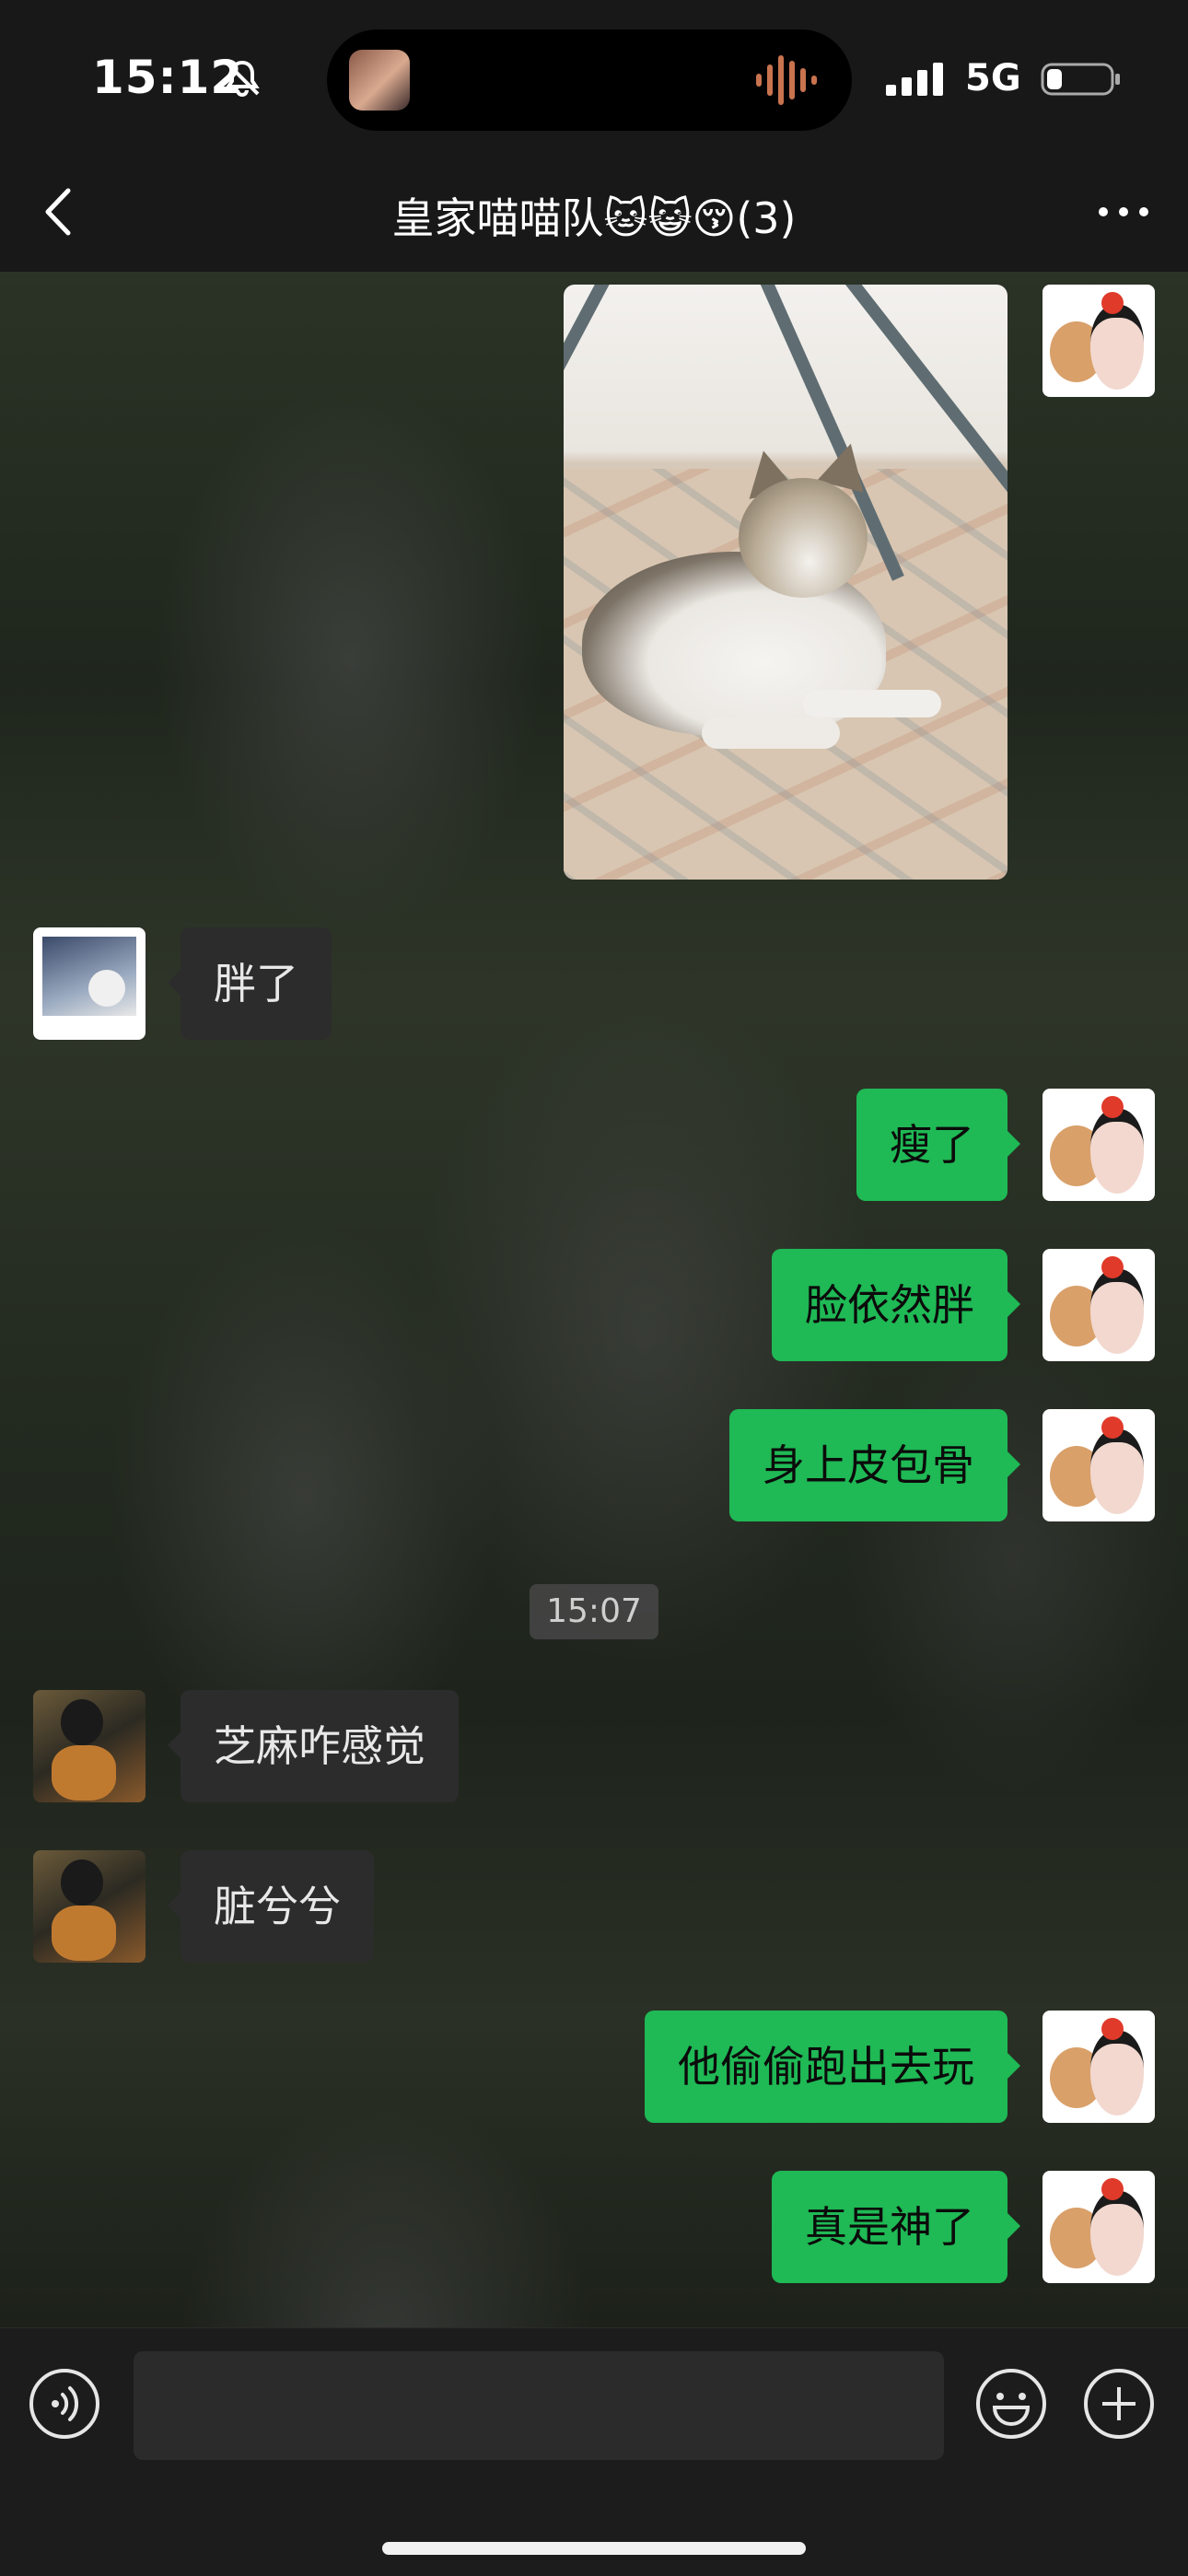 Image resolution: width=1188 pixels, height=2576 pixels. Describe the element at coordinates (594, 2548) in the screenshot. I see `home-indicator` at that location.